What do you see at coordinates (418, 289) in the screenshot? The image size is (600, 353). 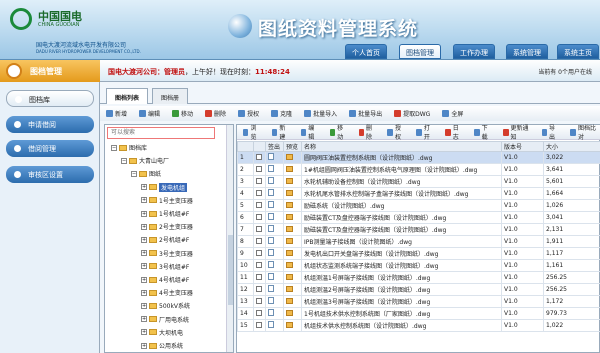 I see `table-row: 12 机组测温2号屏端子接线图（设计院图纸）.dwg V1.0 256.25` at bounding box center [418, 289].